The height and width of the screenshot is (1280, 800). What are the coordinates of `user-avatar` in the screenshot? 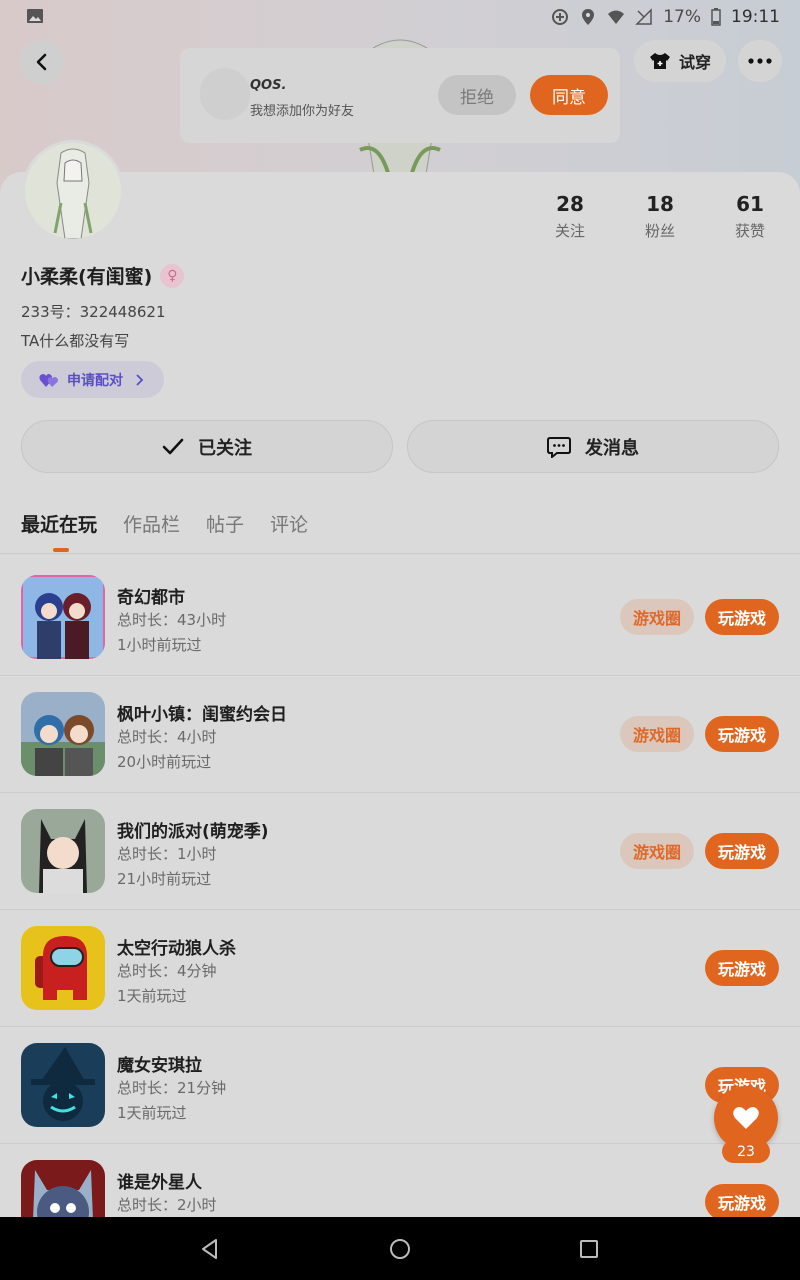 It's located at (73, 191).